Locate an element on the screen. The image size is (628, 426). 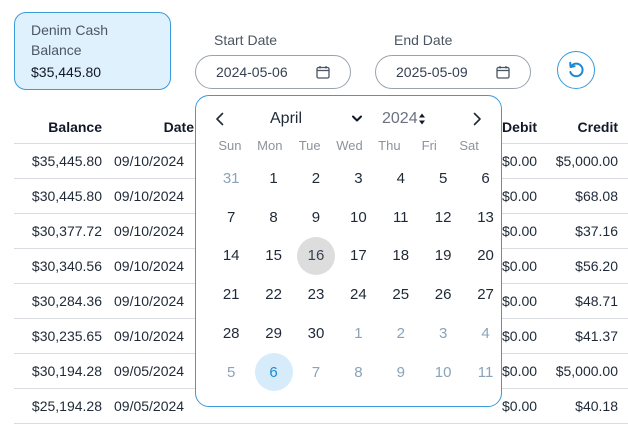
calendar-day-label: 23 is located at coordinates (316, 295).